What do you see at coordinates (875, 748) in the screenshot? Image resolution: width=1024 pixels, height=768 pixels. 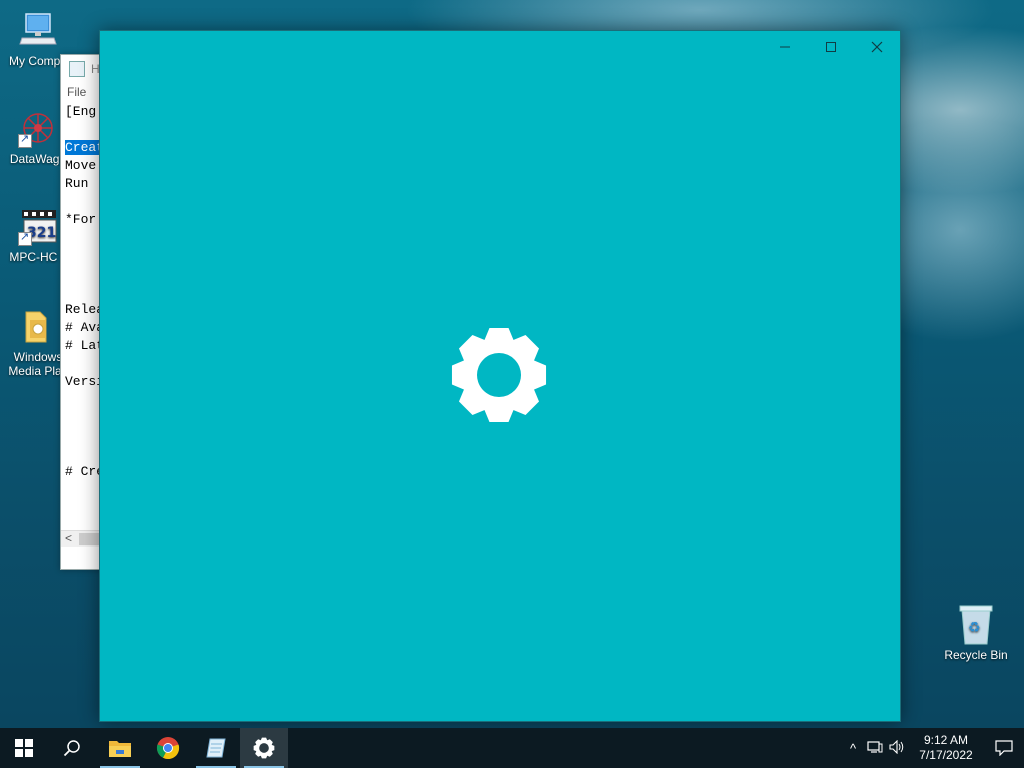 I see `network-icon` at bounding box center [875, 748].